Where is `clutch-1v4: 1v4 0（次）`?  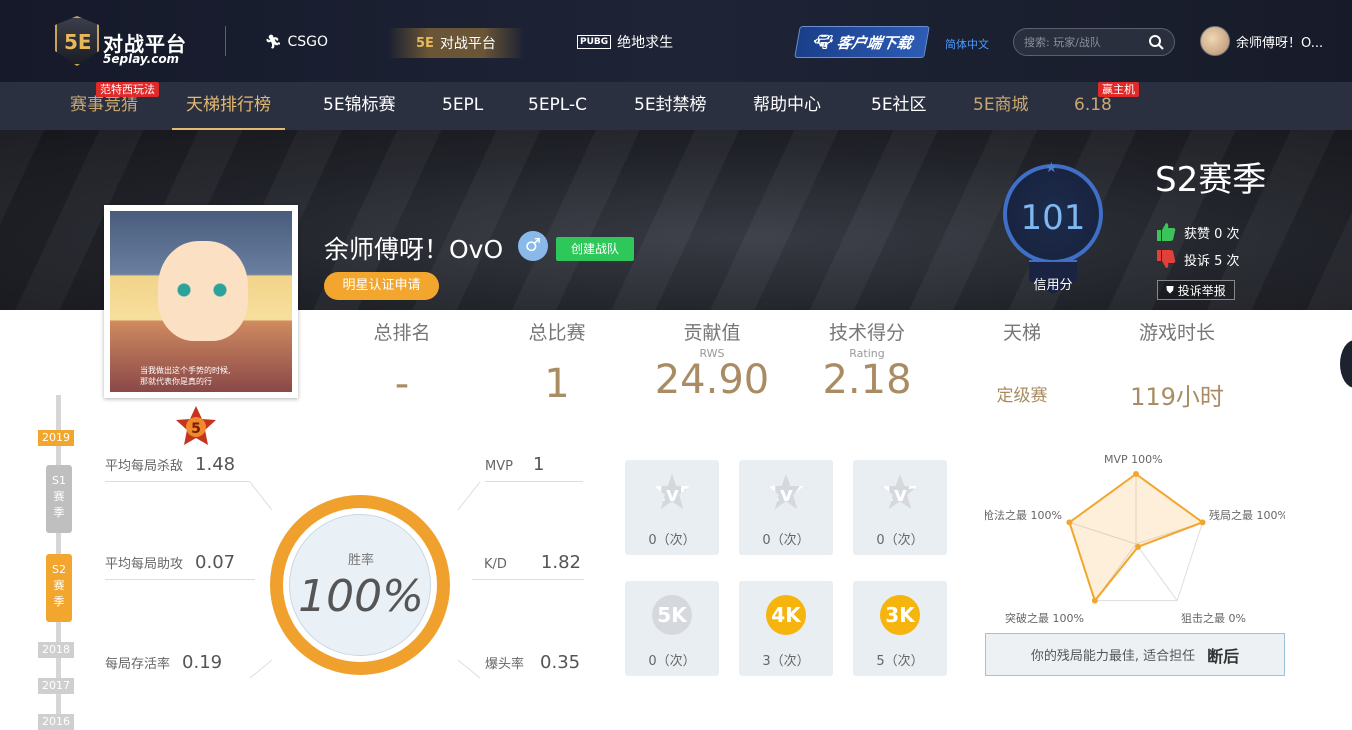 clutch-1v4: 1v4 0（次） is located at coordinates (786, 507).